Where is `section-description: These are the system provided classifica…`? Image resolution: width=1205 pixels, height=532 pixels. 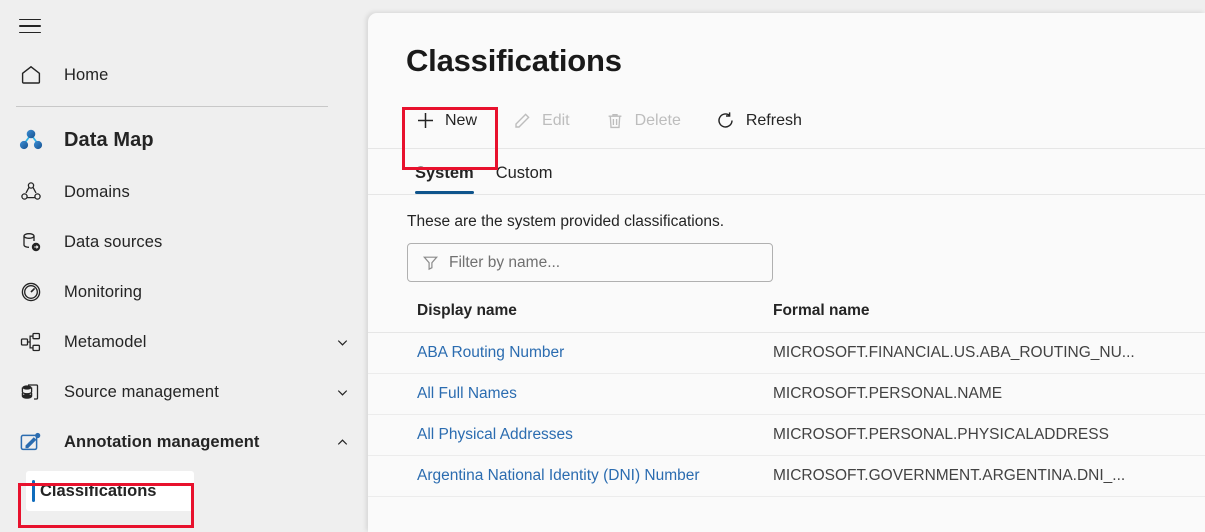
section-description: These are the system provided classifica… is located at coordinates (566, 221).